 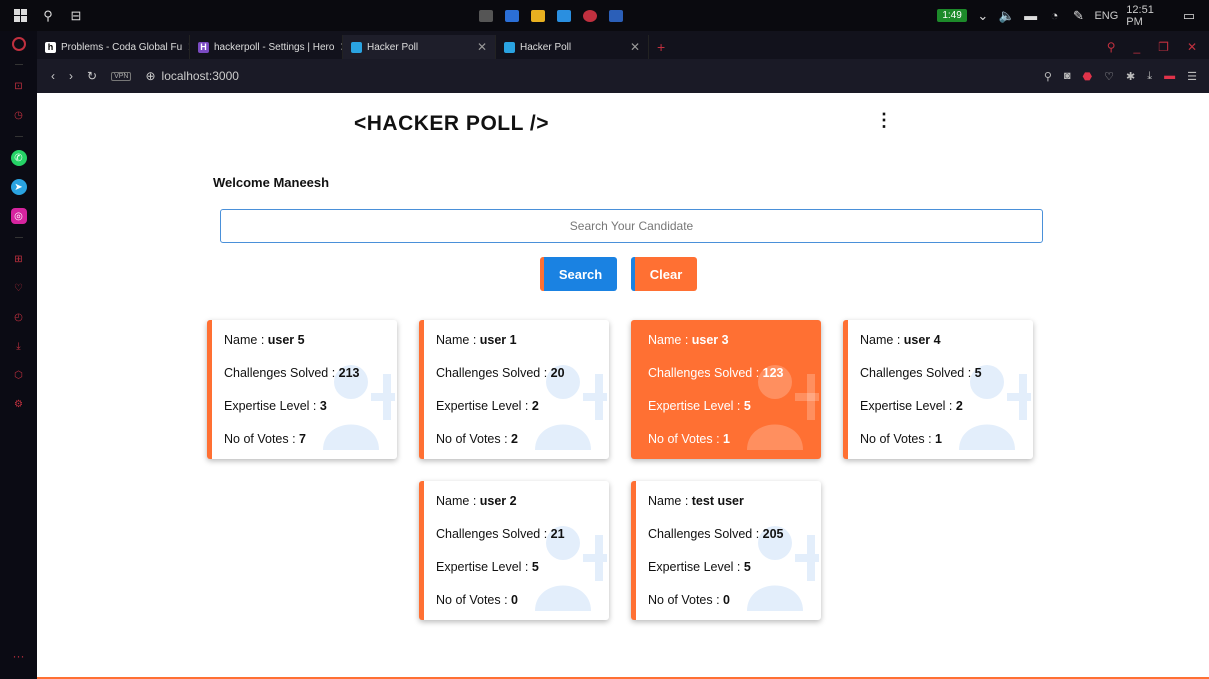 What do you see at coordinates (983, 16) in the screenshot?
I see `chevron-up-icon: ⌄` at bounding box center [983, 16].